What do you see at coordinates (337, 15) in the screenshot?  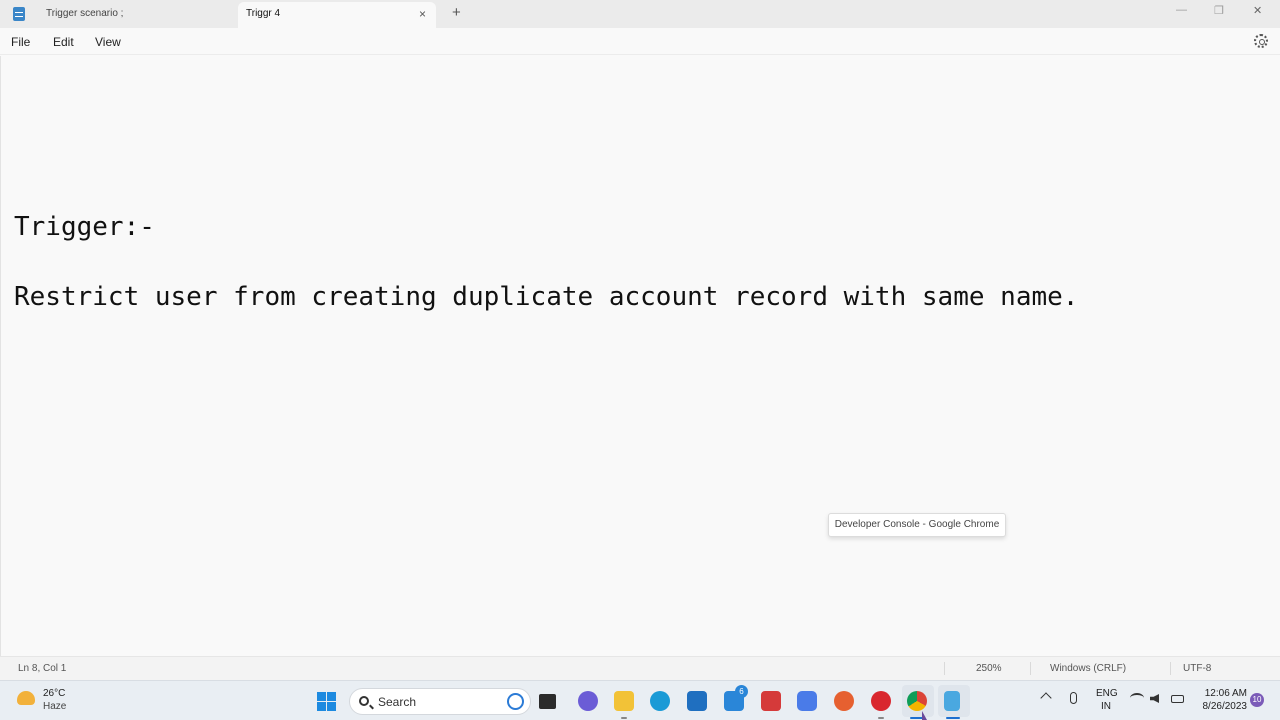 I see `tab-triggr-4: Triggr 4 ×` at bounding box center [337, 15].